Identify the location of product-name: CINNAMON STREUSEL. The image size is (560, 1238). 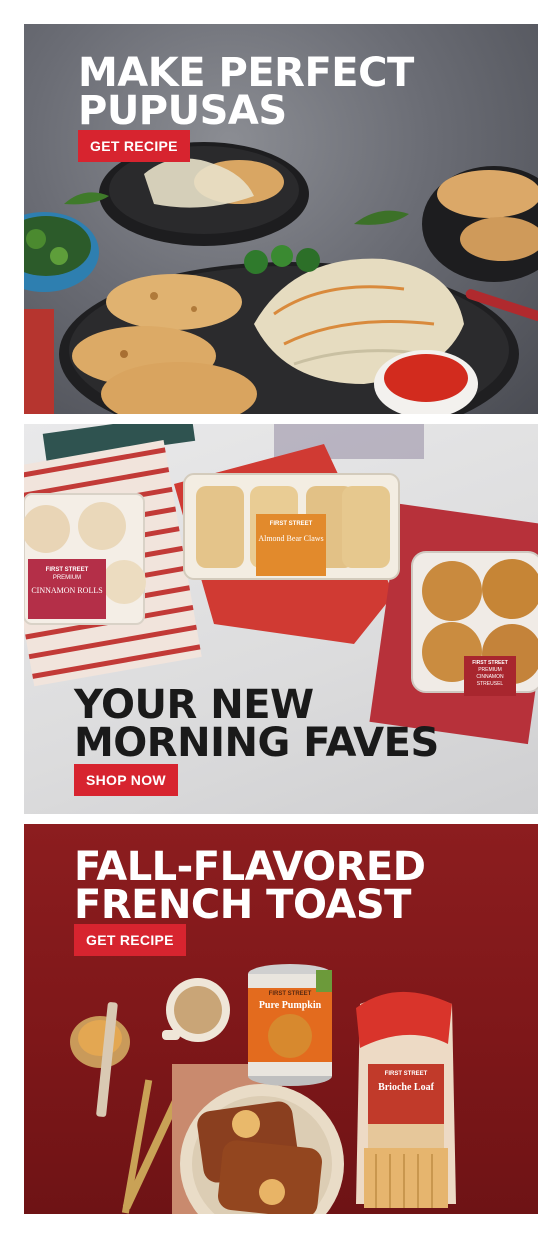
(490, 680).